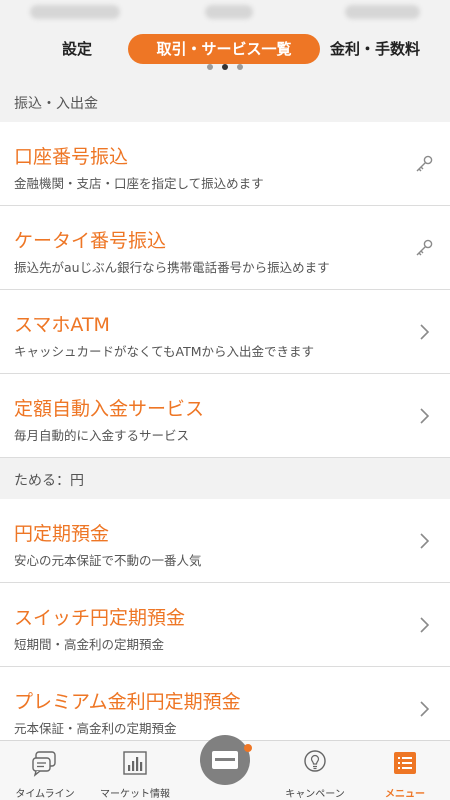 The width and height of the screenshot is (450, 800). Describe the element at coordinates (62, 325) in the screenshot. I see `list-item-title: スマホATM` at that location.